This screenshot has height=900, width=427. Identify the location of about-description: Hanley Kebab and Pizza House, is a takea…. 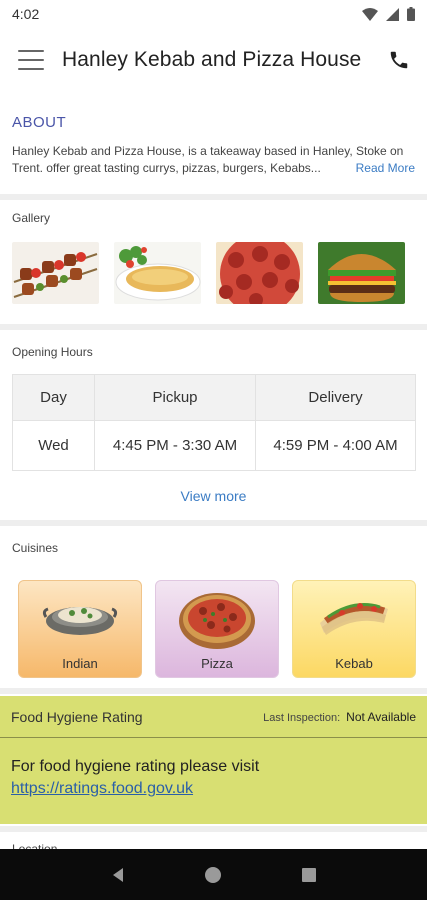
(208, 159).